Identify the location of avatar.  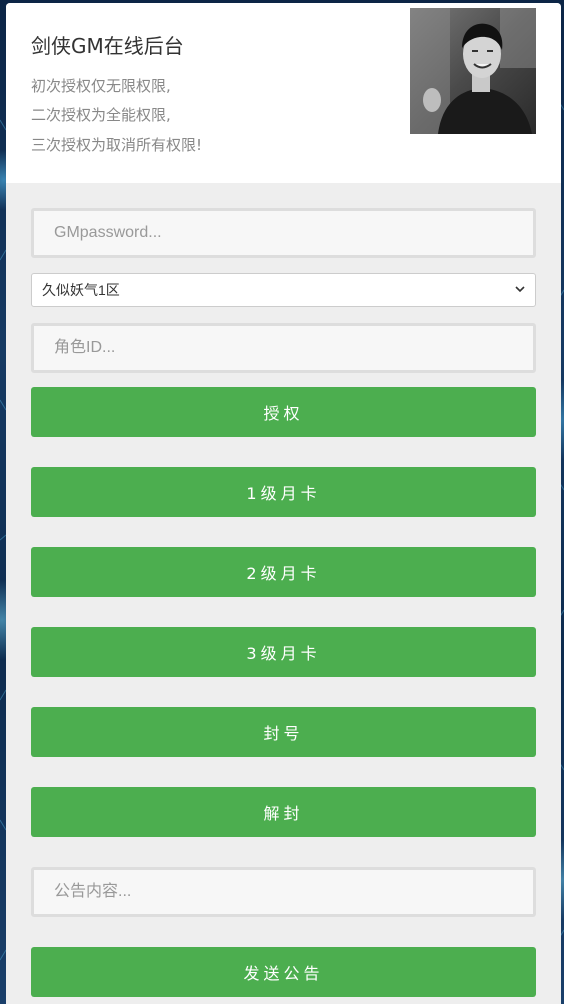
(473, 71).